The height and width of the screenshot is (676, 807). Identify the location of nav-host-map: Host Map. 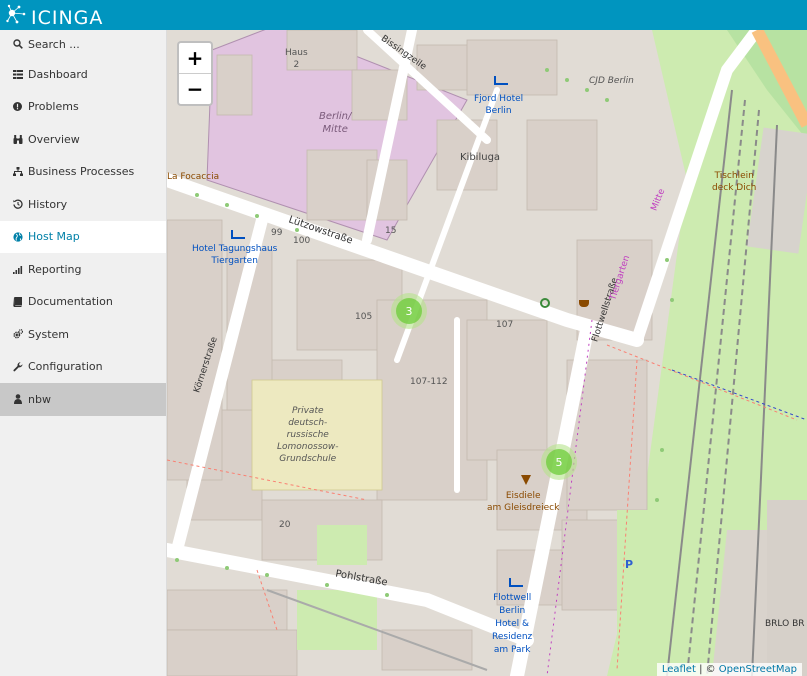
(83, 236).